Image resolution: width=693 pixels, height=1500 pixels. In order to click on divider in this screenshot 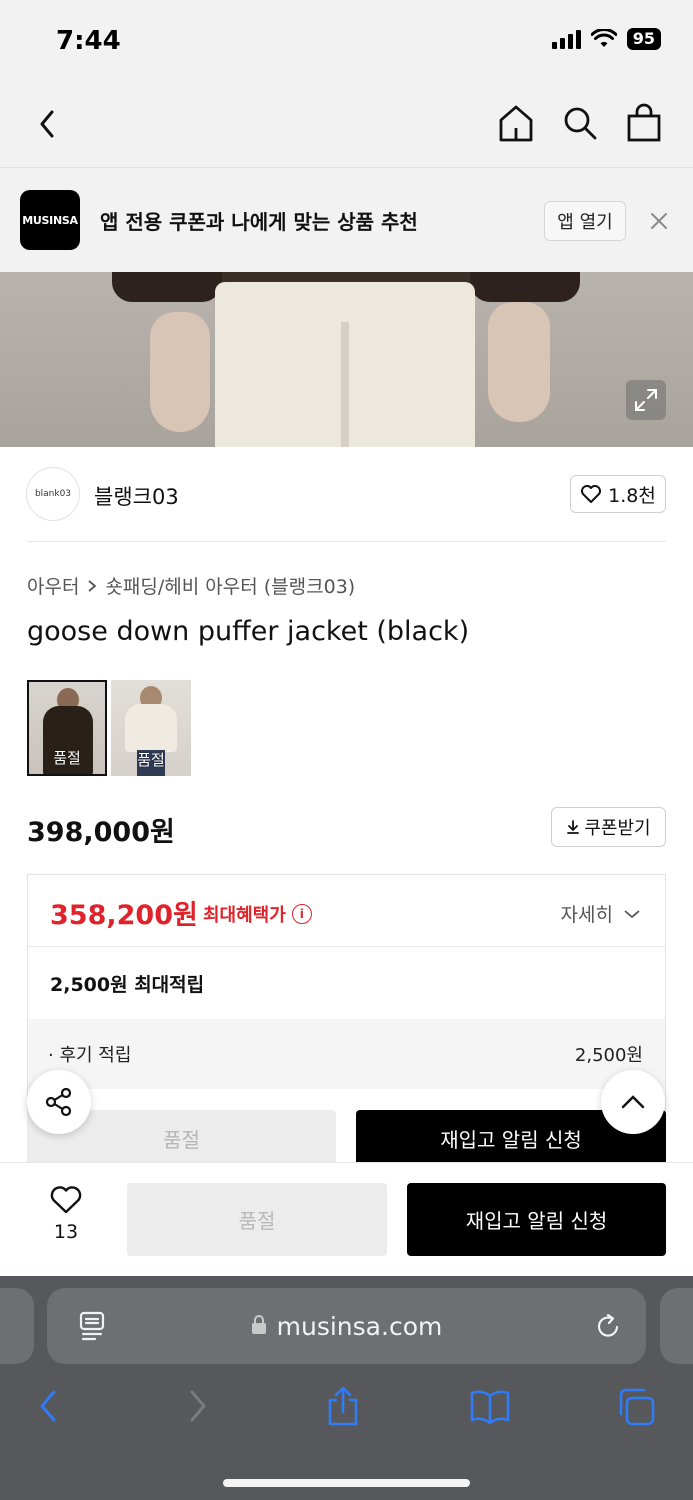, I will do `click(346, 541)`.